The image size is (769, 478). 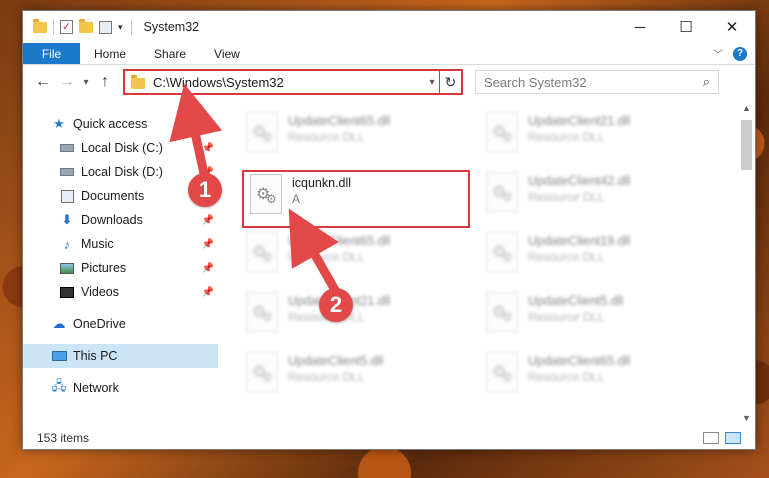 What do you see at coordinates (732, 27) in the screenshot?
I see `close-button: ✕` at bounding box center [732, 27].